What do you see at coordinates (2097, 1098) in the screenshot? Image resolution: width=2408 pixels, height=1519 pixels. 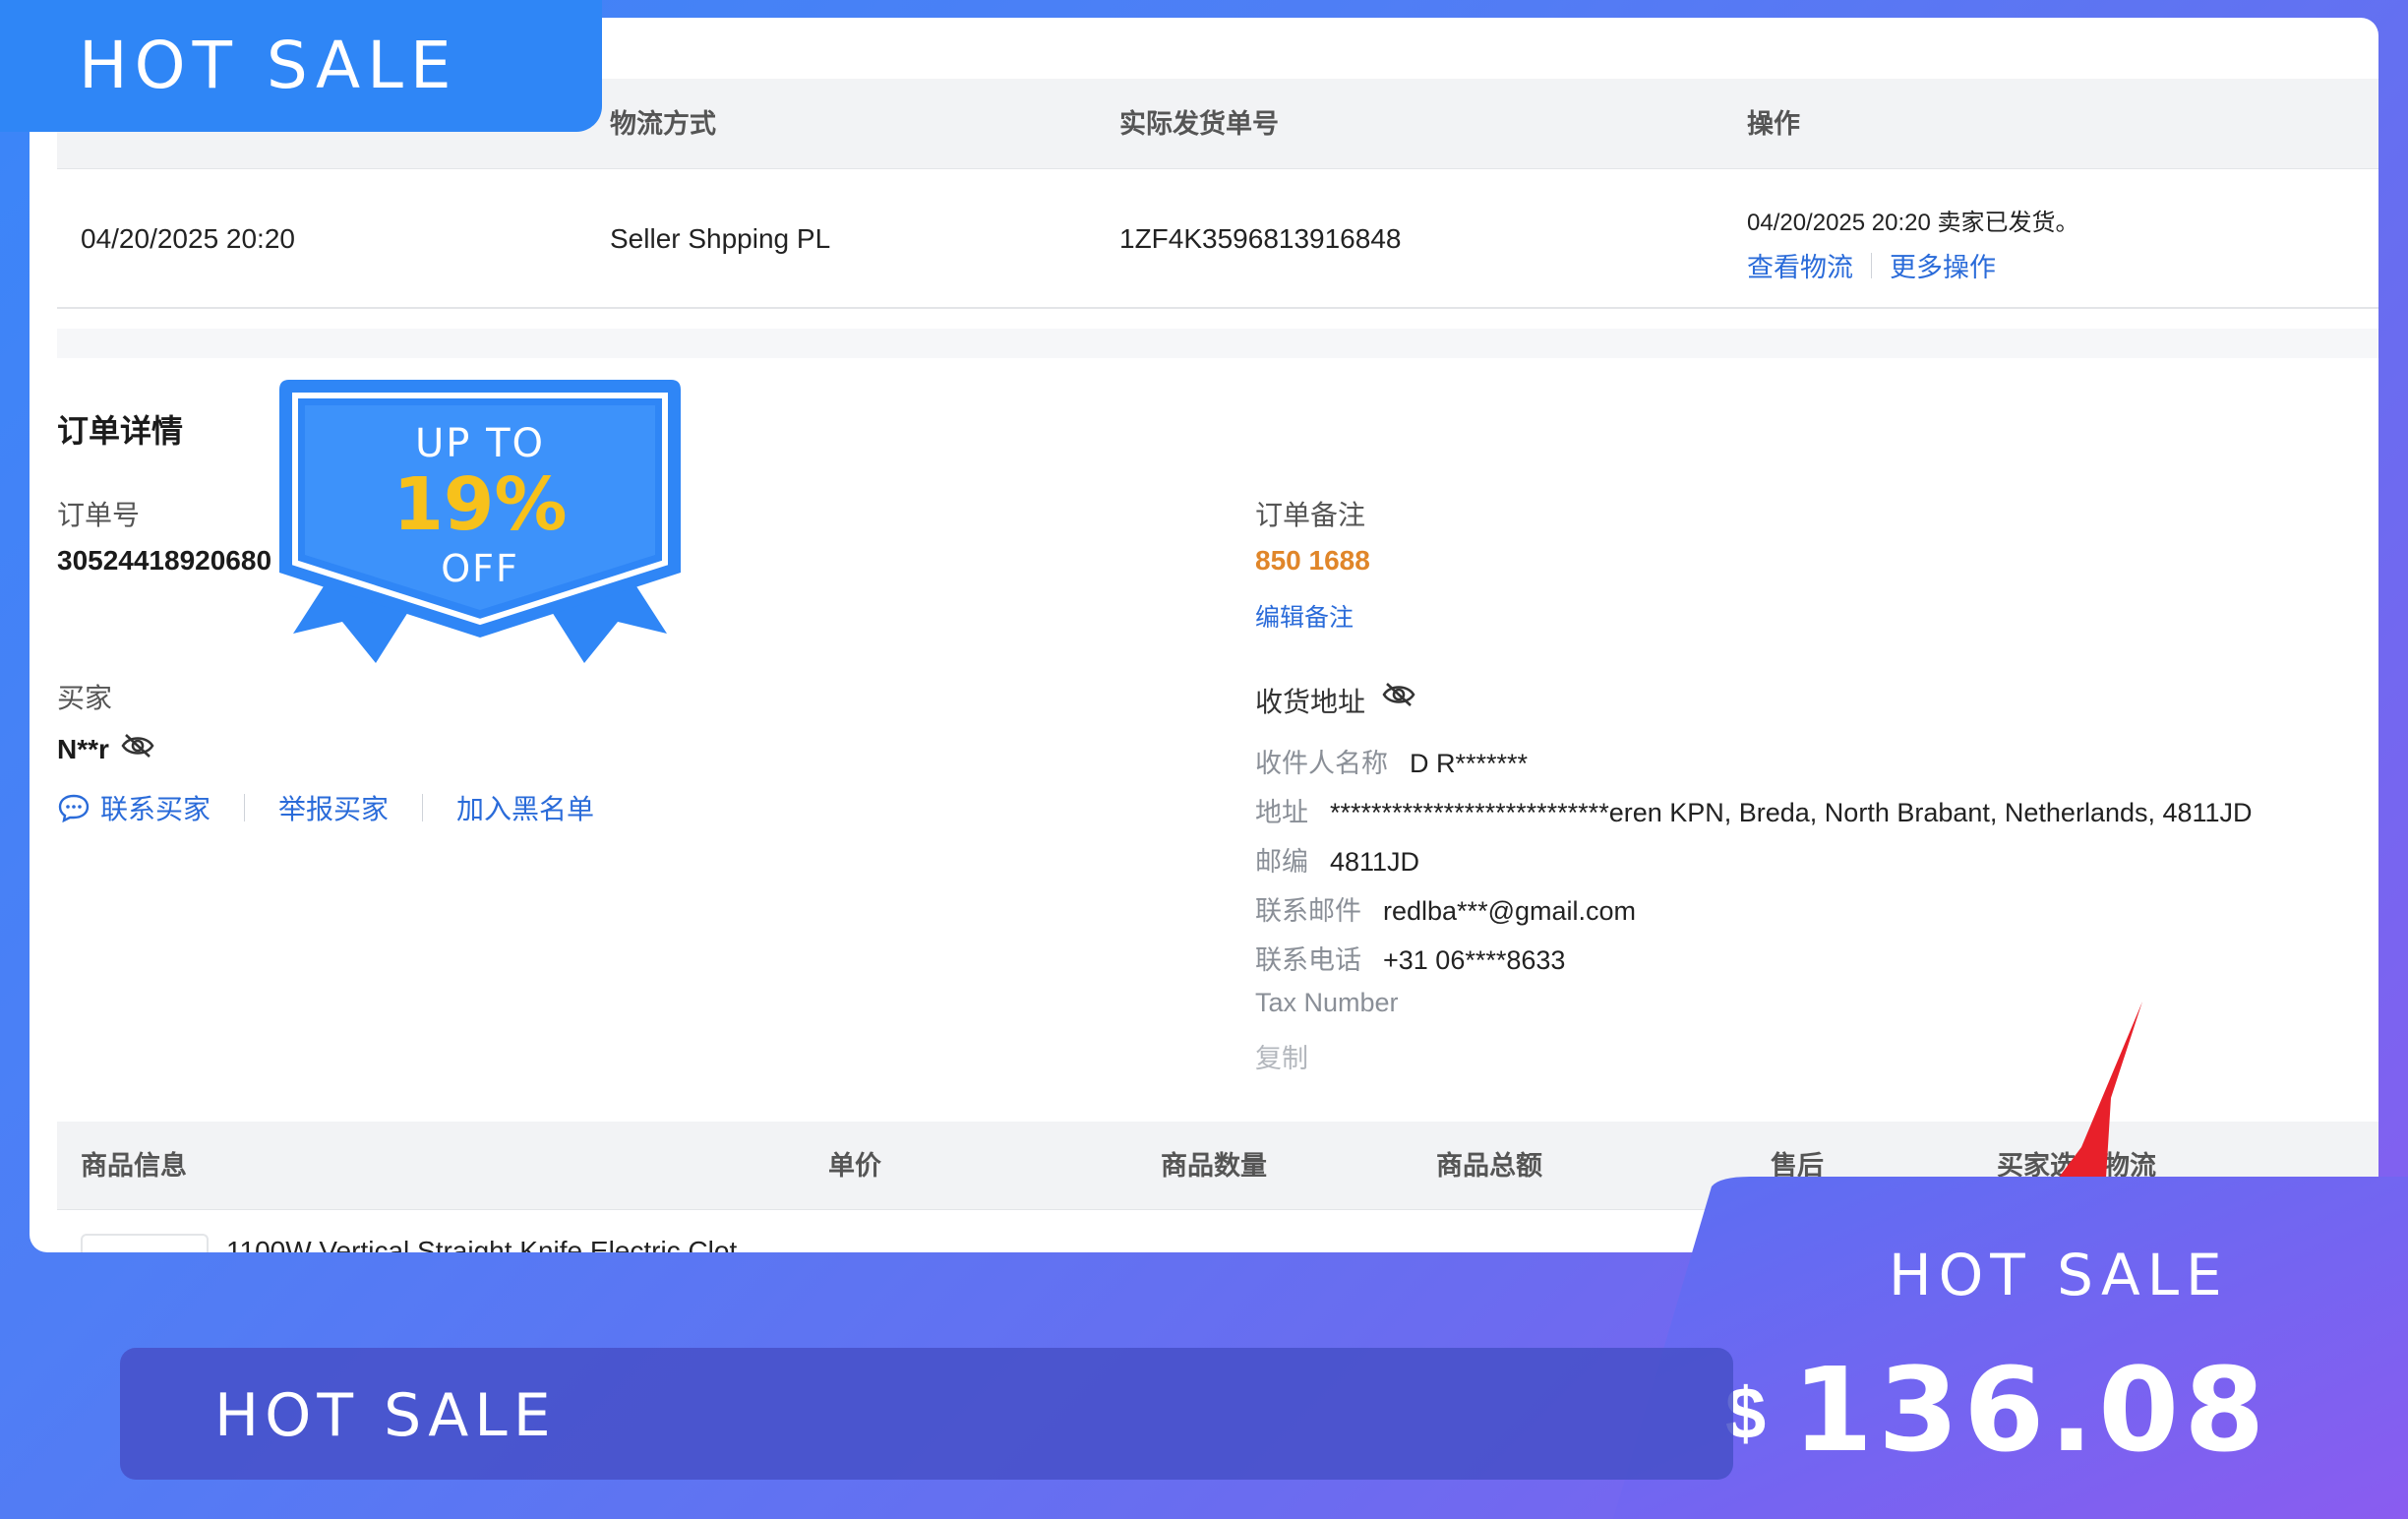 I see `red-pointer-arrow-icon` at bounding box center [2097, 1098].